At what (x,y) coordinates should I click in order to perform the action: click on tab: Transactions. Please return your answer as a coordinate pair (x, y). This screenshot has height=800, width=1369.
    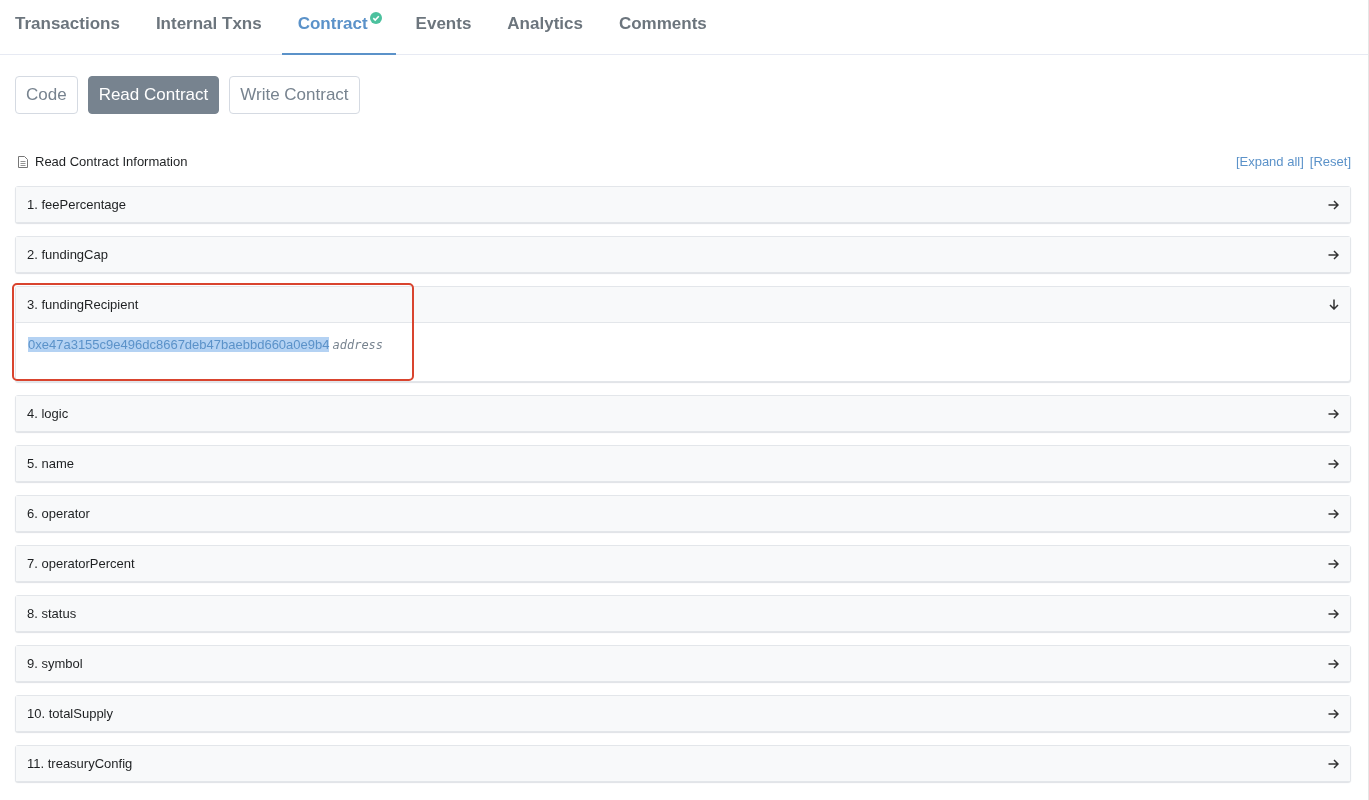
    Looking at the image, I should click on (68, 27).